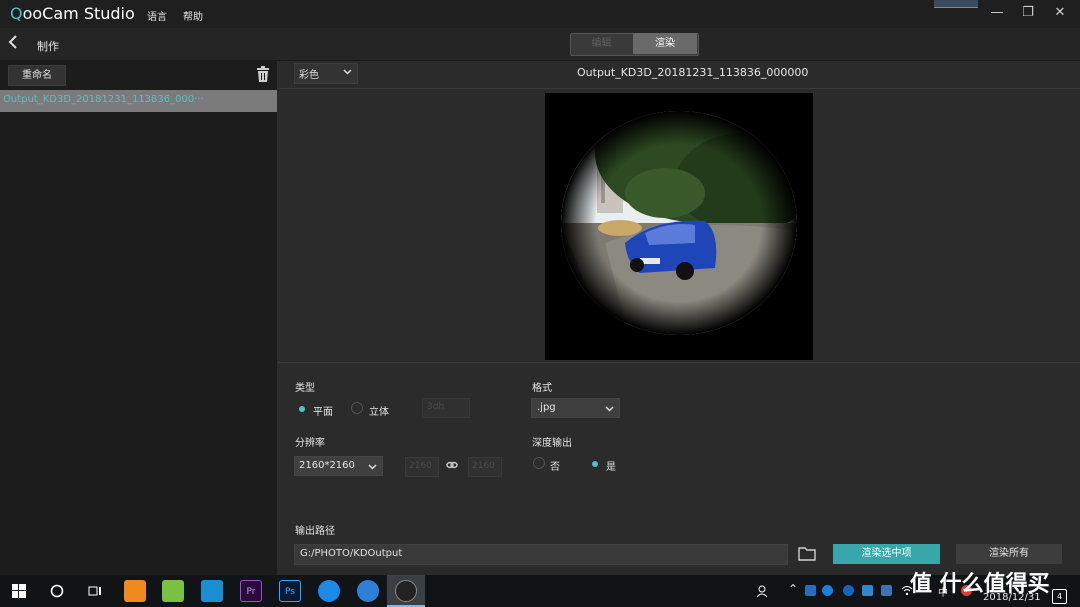 The height and width of the screenshot is (607, 1080). Describe the element at coordinates (1009, 554) in the screenshot. I see `render-all-button: 渲染所有` at that location.